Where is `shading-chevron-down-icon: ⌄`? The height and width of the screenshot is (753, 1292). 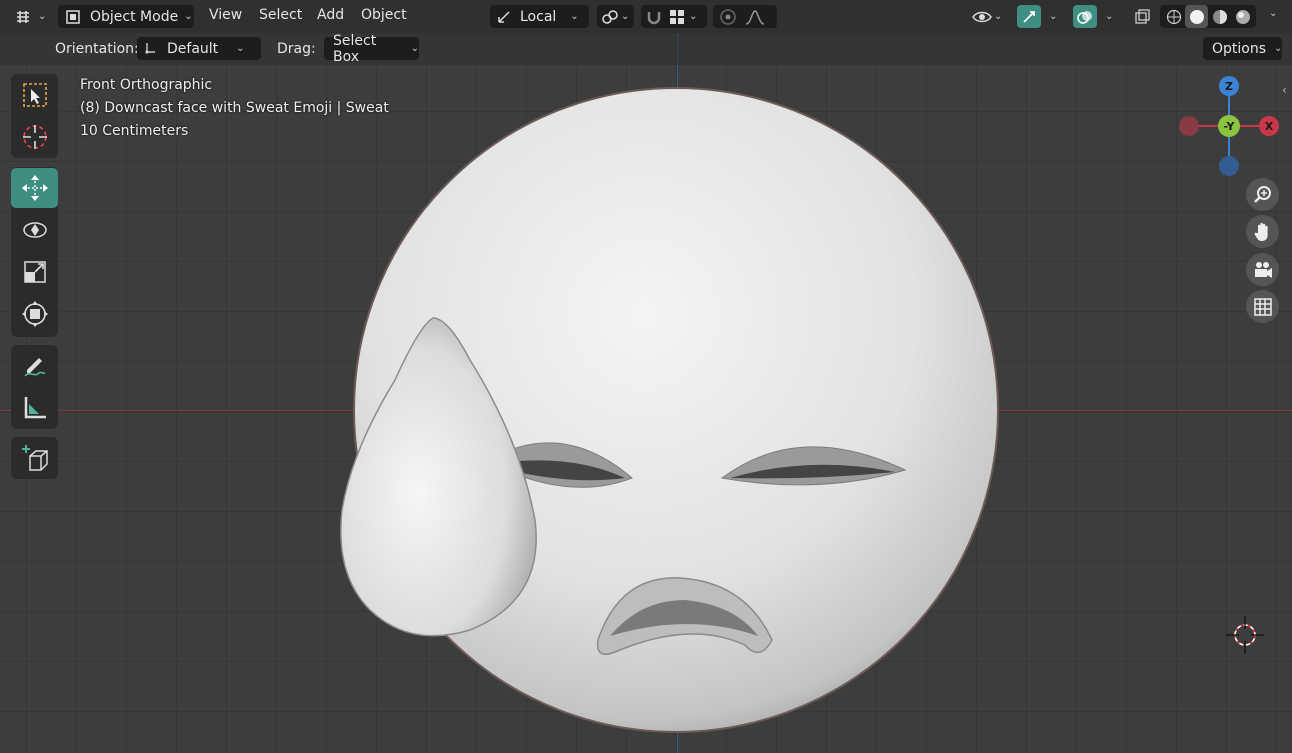
shading-chevron-down-icon: ⌄ is located at coordinates (1273, 13).